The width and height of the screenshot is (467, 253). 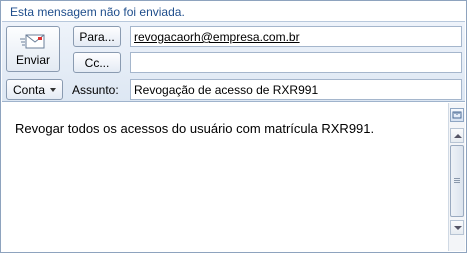 What do you see at coordinates (53, 90) in the screenshot?
I see `chevron-down-icon` at bounding box center [53, 90].